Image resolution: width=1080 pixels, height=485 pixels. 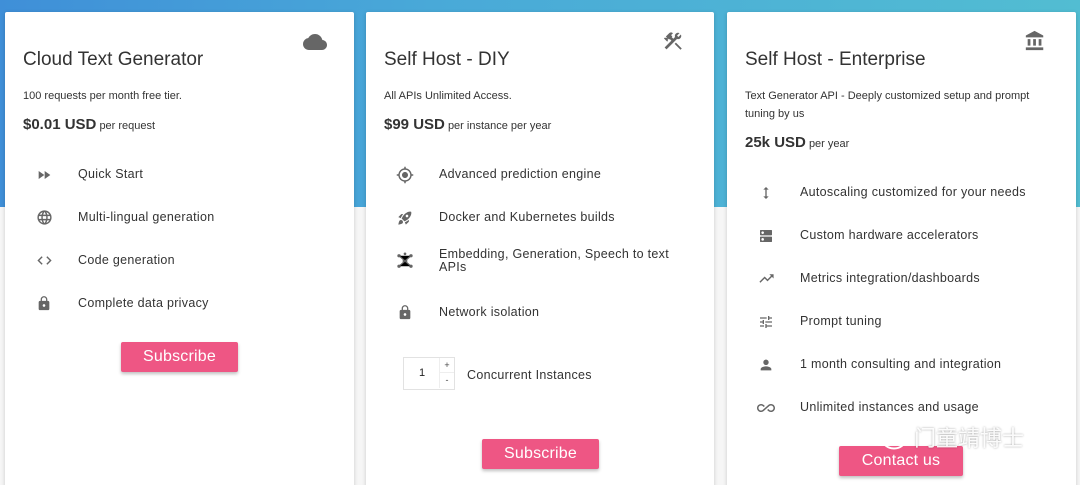 I want to click on quantity-stepper: 1 + -, so click(x=429, y=373).